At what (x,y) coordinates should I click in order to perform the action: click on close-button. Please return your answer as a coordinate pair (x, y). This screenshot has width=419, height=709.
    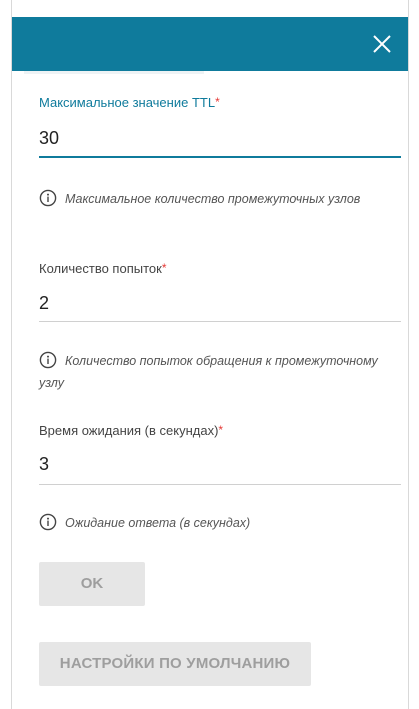
    Looking at the image, I should click on (382, 44).